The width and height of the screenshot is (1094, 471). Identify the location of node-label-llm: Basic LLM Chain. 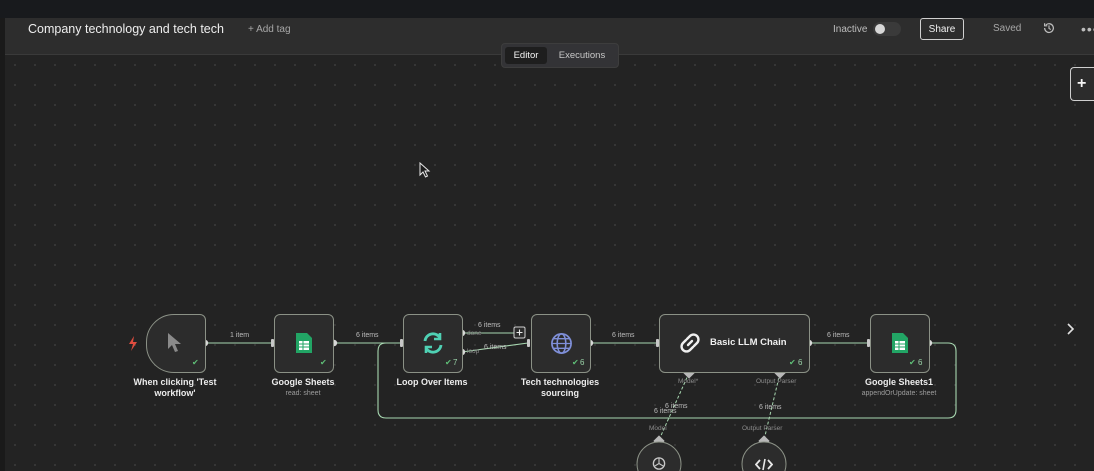
(748, 342).